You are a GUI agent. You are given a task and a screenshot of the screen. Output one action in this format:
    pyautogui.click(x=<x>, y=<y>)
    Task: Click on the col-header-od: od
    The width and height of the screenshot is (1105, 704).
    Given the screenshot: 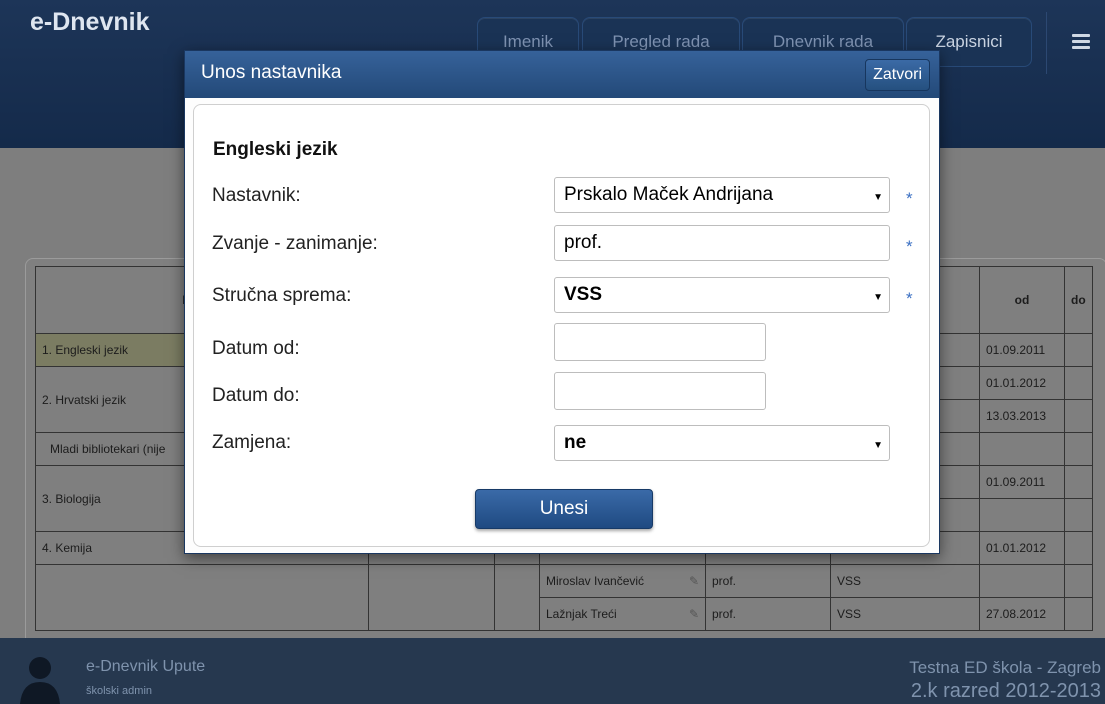 What is the action you would take?
    pyautogui.click(x=1022, y=300)
    